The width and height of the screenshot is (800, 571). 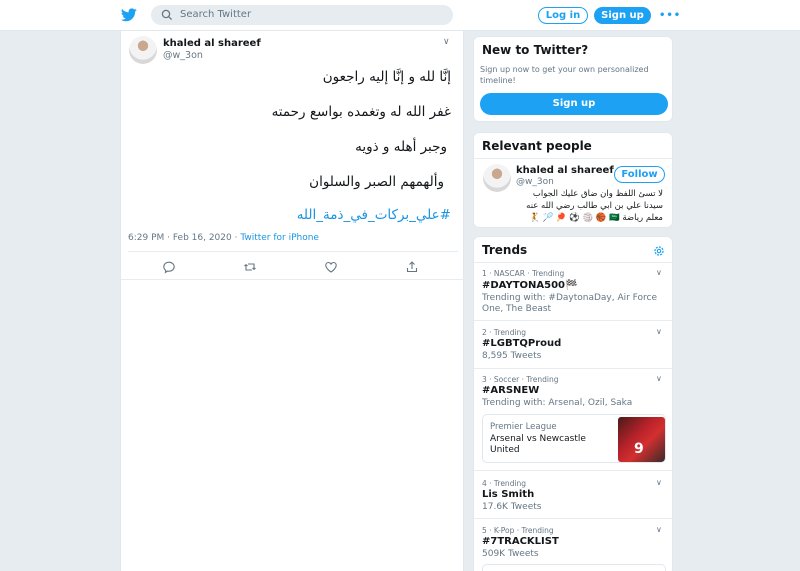 I want to click on news-card, so click(x=574, y=567).